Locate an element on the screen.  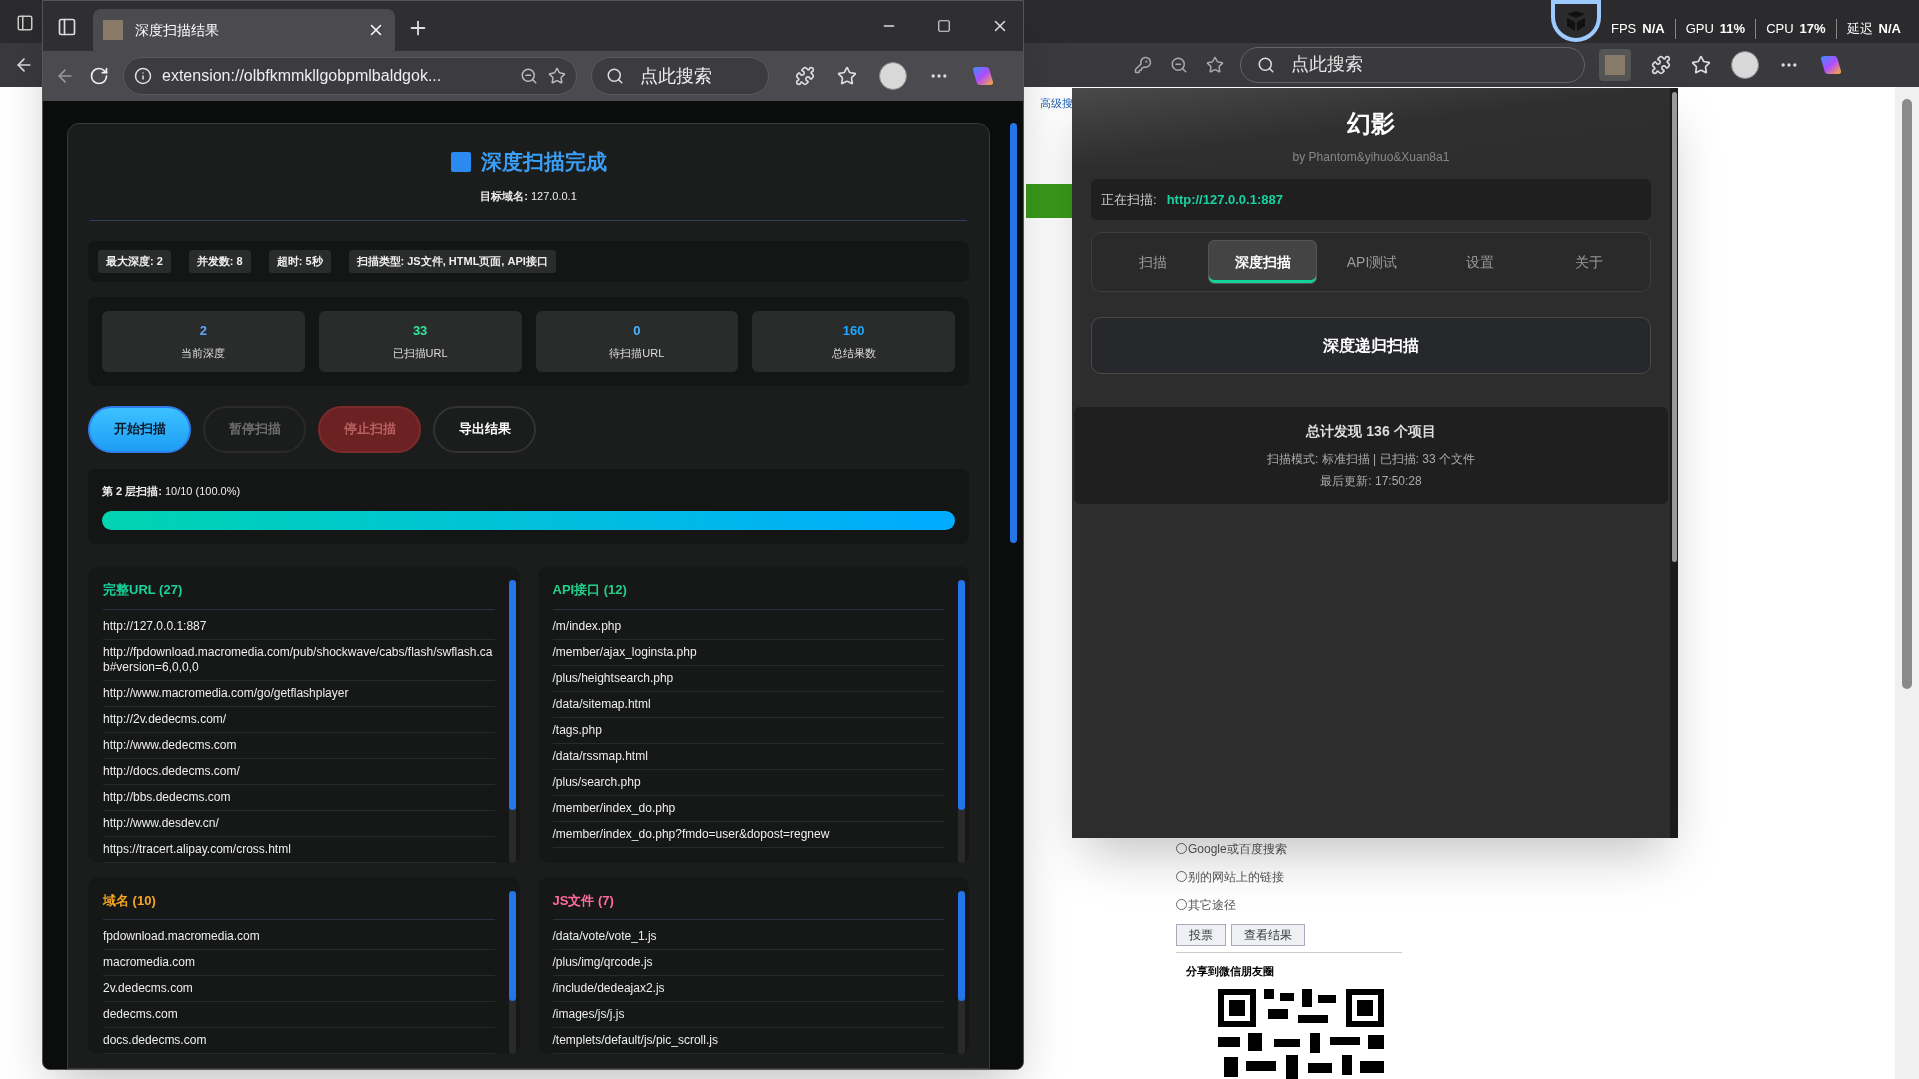
form-button: 投票 is located at coordinates (1201, 934).